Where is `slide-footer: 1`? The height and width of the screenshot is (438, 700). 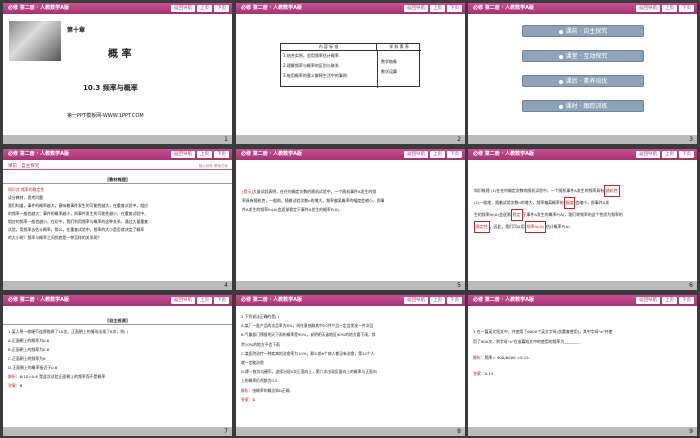
slide-footer: 1 is located at coordinates (117, 139).